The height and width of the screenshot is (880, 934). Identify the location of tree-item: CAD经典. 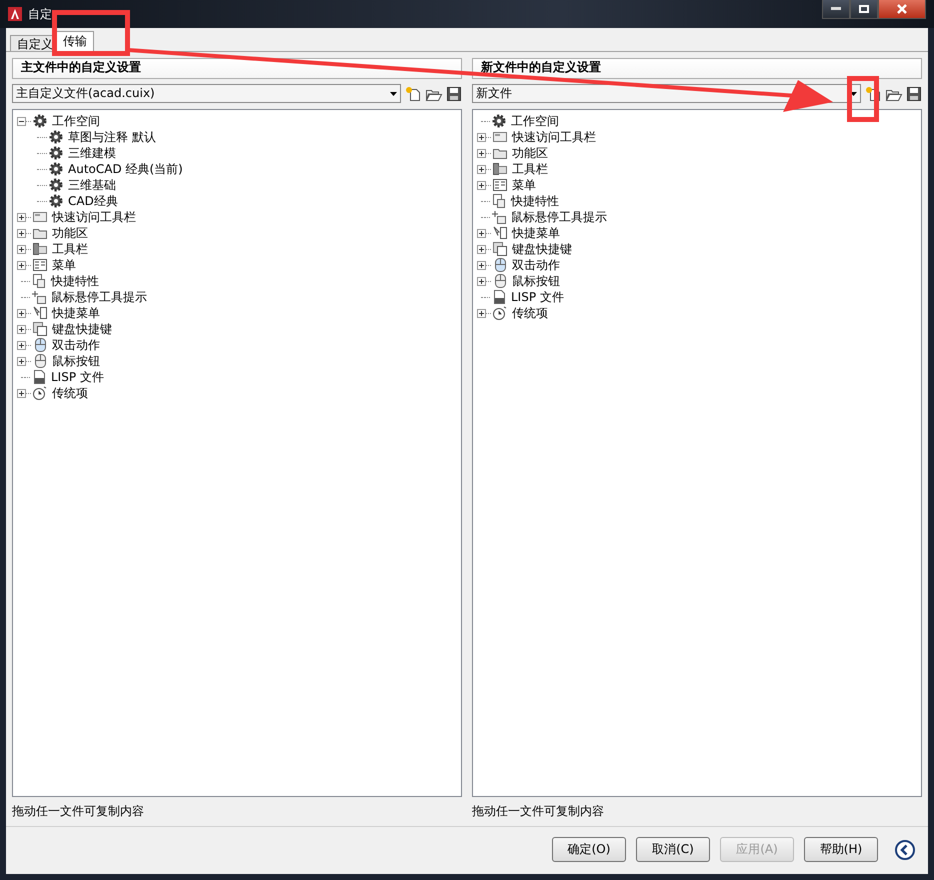
(93, 201).